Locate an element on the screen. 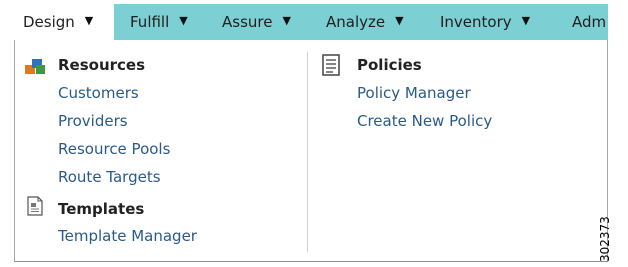 The height and width of the screenshot is (267, 628). resource-pools-link: Resource Pools is located at coordinates (114, 149).